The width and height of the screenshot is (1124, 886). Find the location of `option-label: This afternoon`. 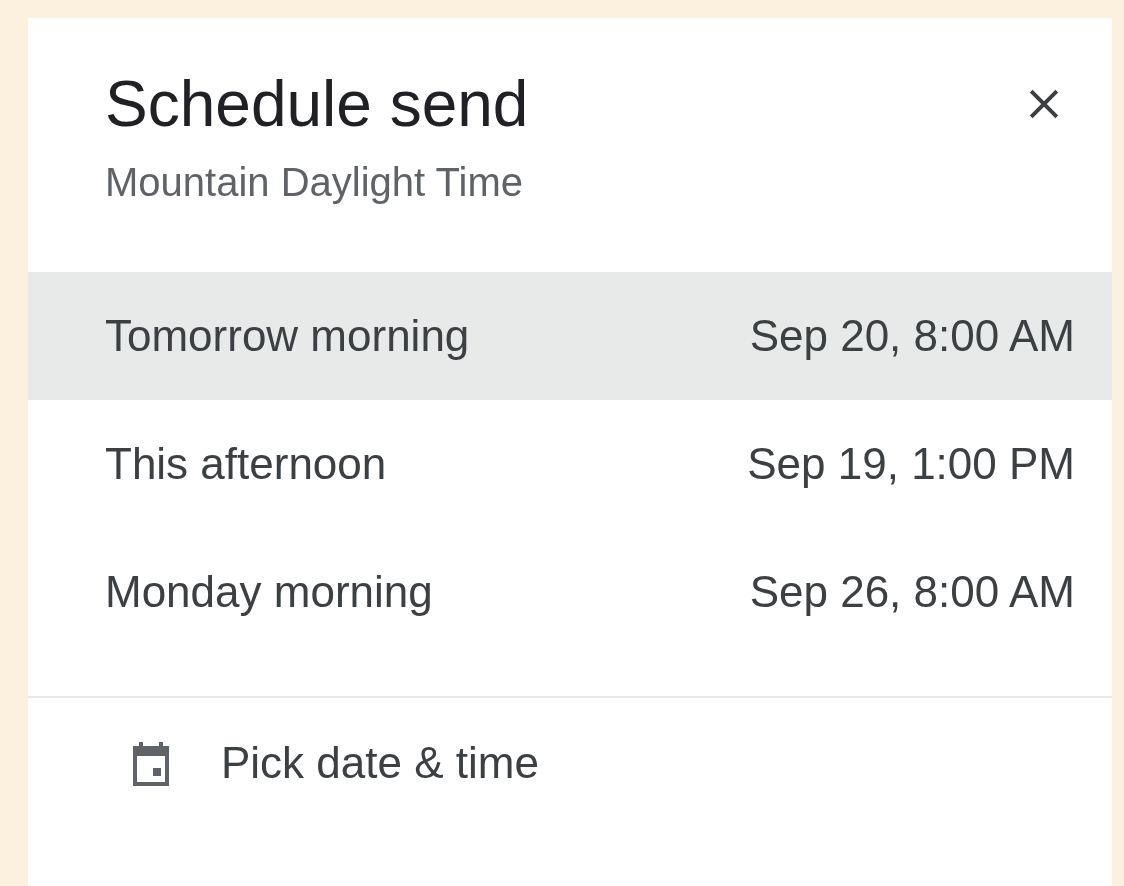

option-label: This afternoon is located at coordinates (246, 464).